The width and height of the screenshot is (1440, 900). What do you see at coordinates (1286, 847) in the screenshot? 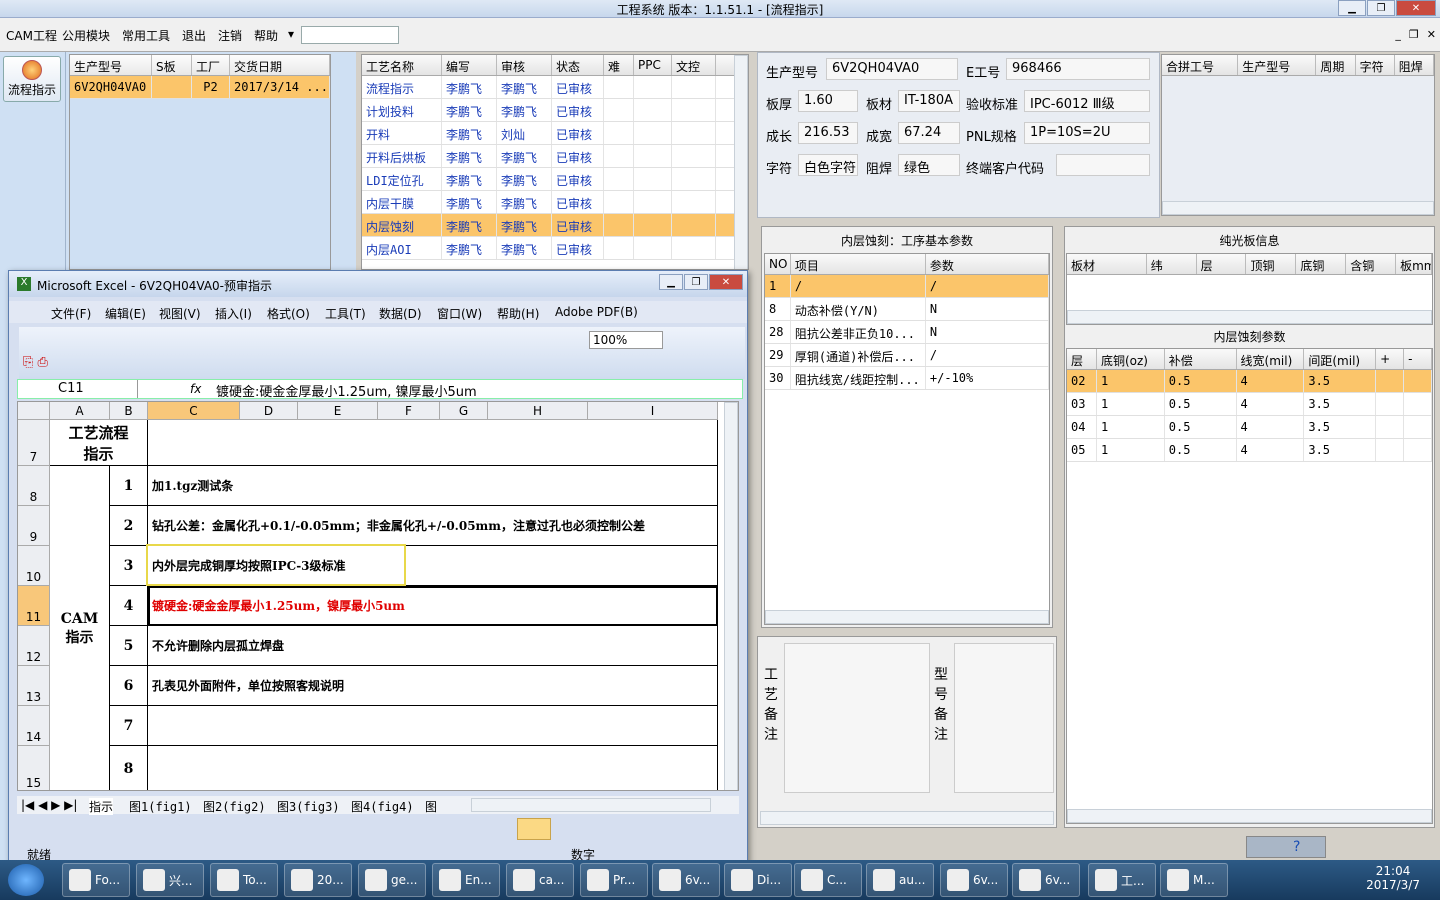
I see `language-bar: ?` at bounding box center [1286, 847].